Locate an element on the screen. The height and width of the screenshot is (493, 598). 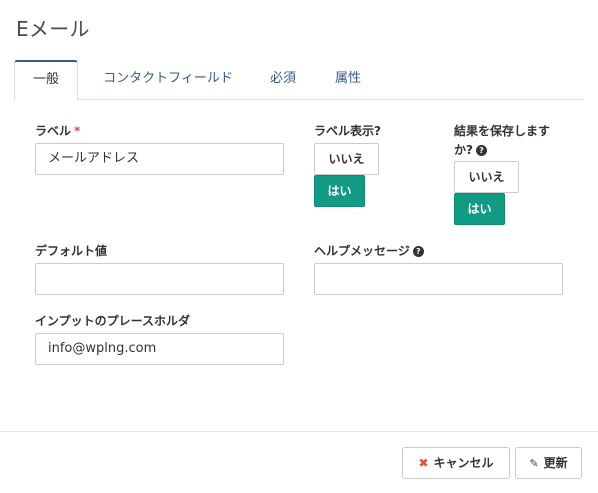
help-message-label: ヘルプメッセージ? is located at coordinates (369, 250).